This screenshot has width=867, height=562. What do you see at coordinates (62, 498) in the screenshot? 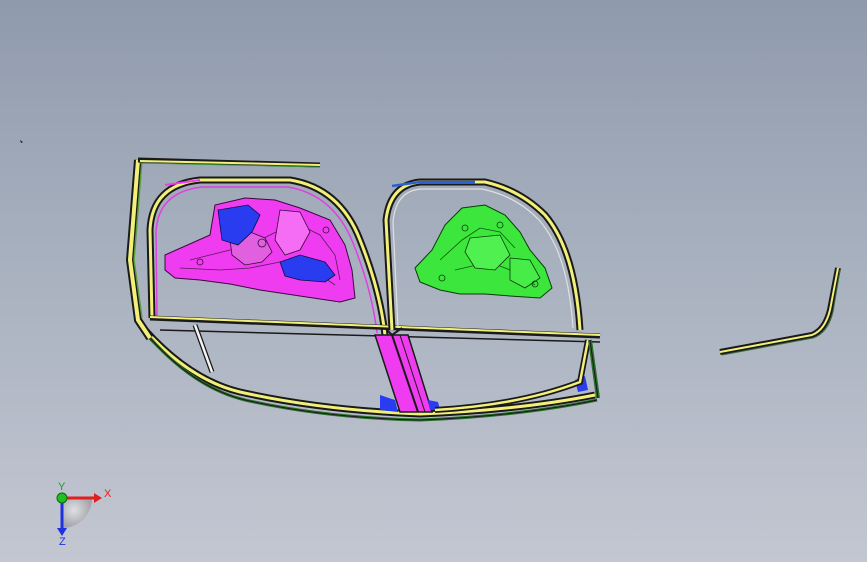
I see `y-axis-dot` at bounding box center [62, 498].